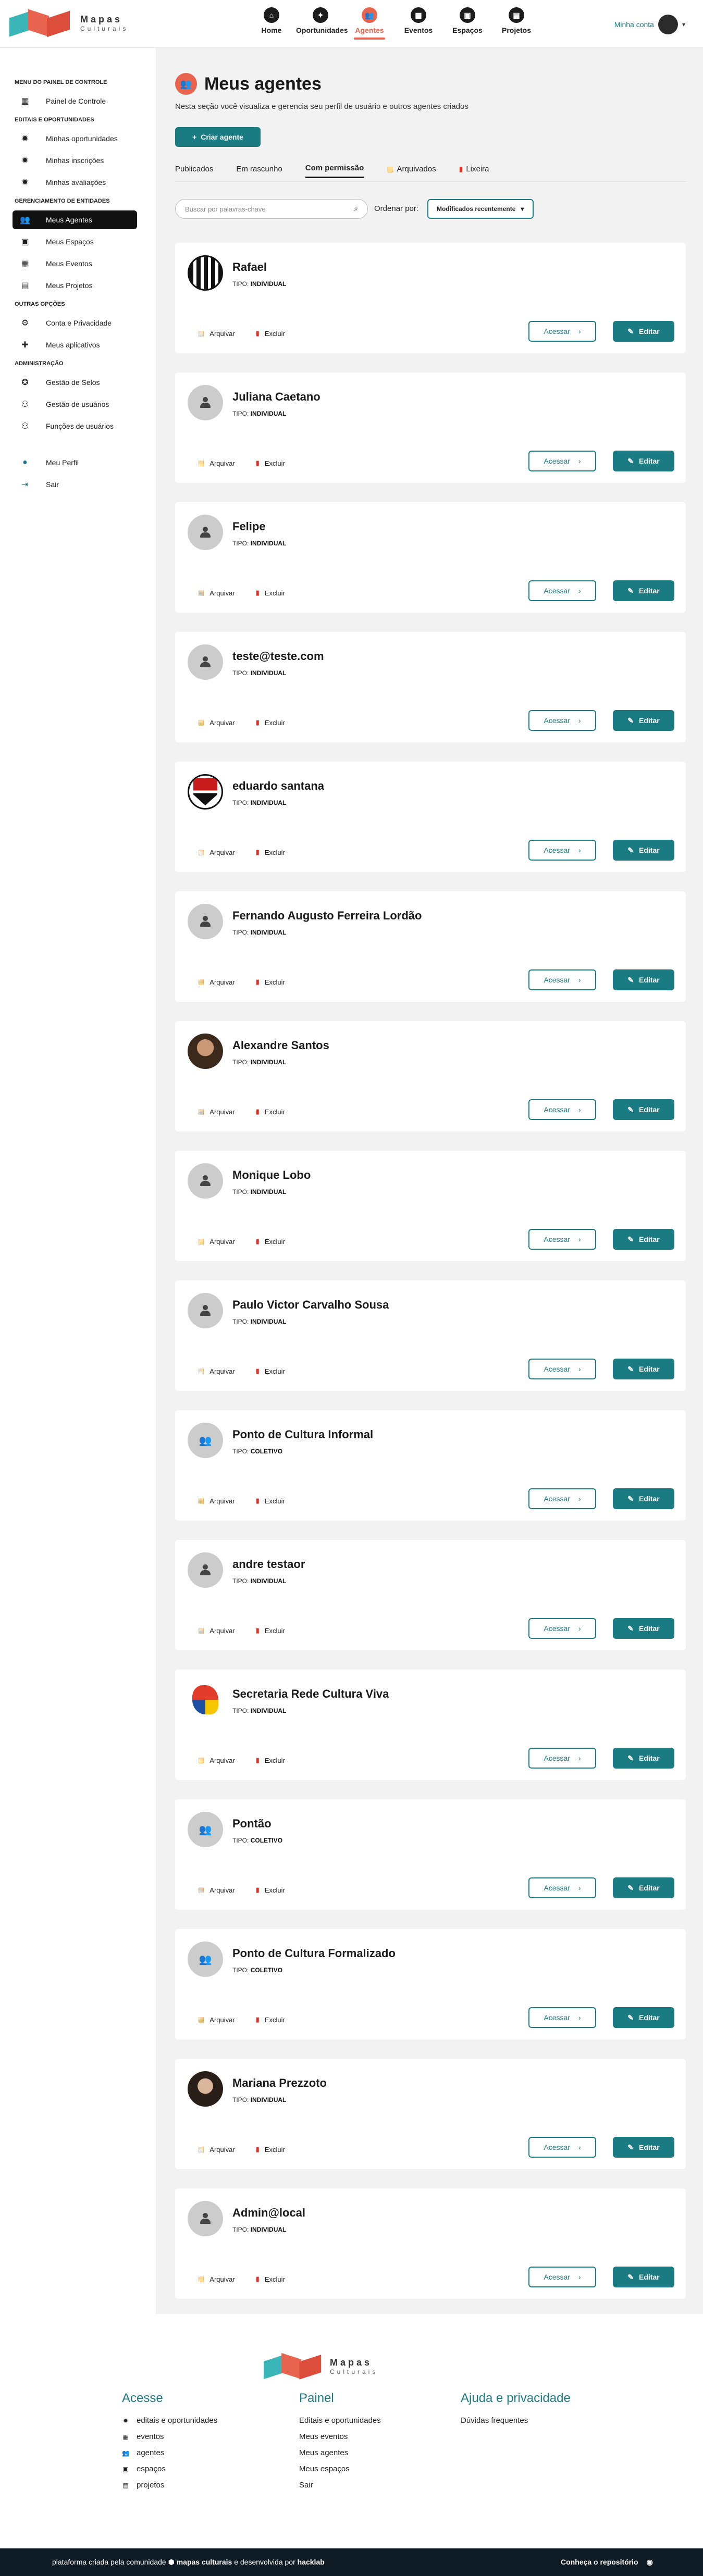  Describe the element at coordinates (467, 23) in the screenshot. I see `nav-item-espaços: ▣ Espaços` at that location.